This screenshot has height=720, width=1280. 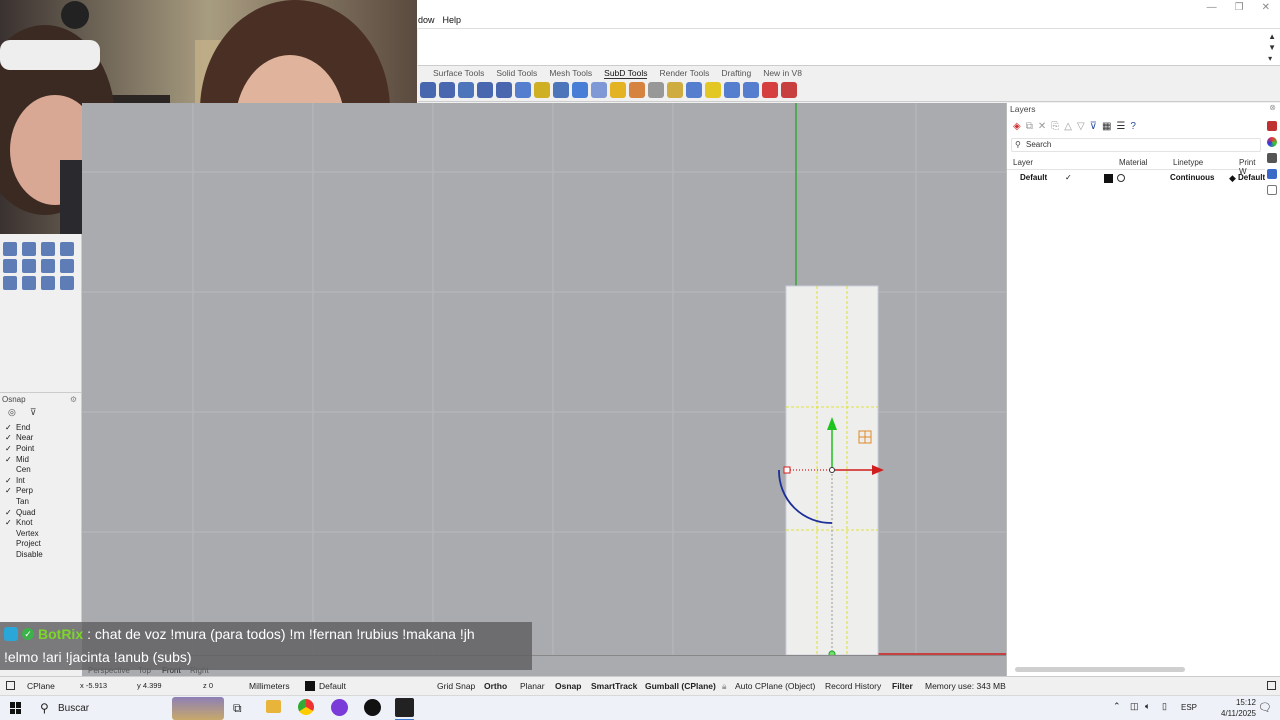 What do you see at coordinates (1271, 685) in the screenshot?
I see `panel-toggle-right-icon` at bounding box center [1271, 685].